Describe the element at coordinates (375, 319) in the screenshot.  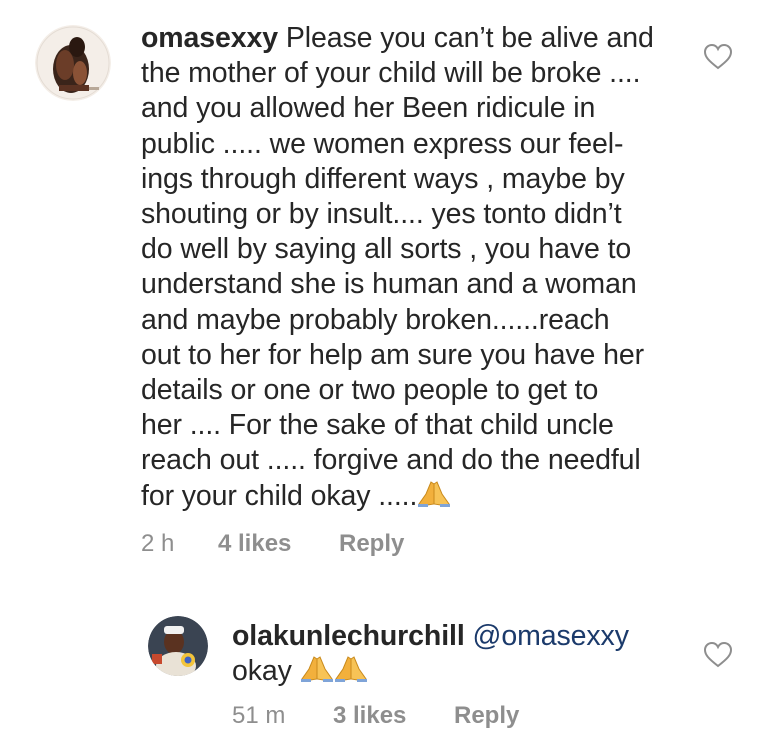
I see `comment-line: and maybe probably broken......reach` at that location.